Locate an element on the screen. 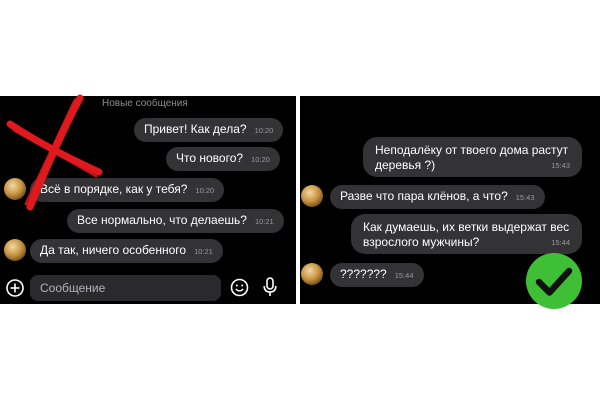 The height and width of the screenshot is (400, 600). message-bubble-received: Разве что пара клёнов, а что? 15:43 is located at coordinates (437, 197).